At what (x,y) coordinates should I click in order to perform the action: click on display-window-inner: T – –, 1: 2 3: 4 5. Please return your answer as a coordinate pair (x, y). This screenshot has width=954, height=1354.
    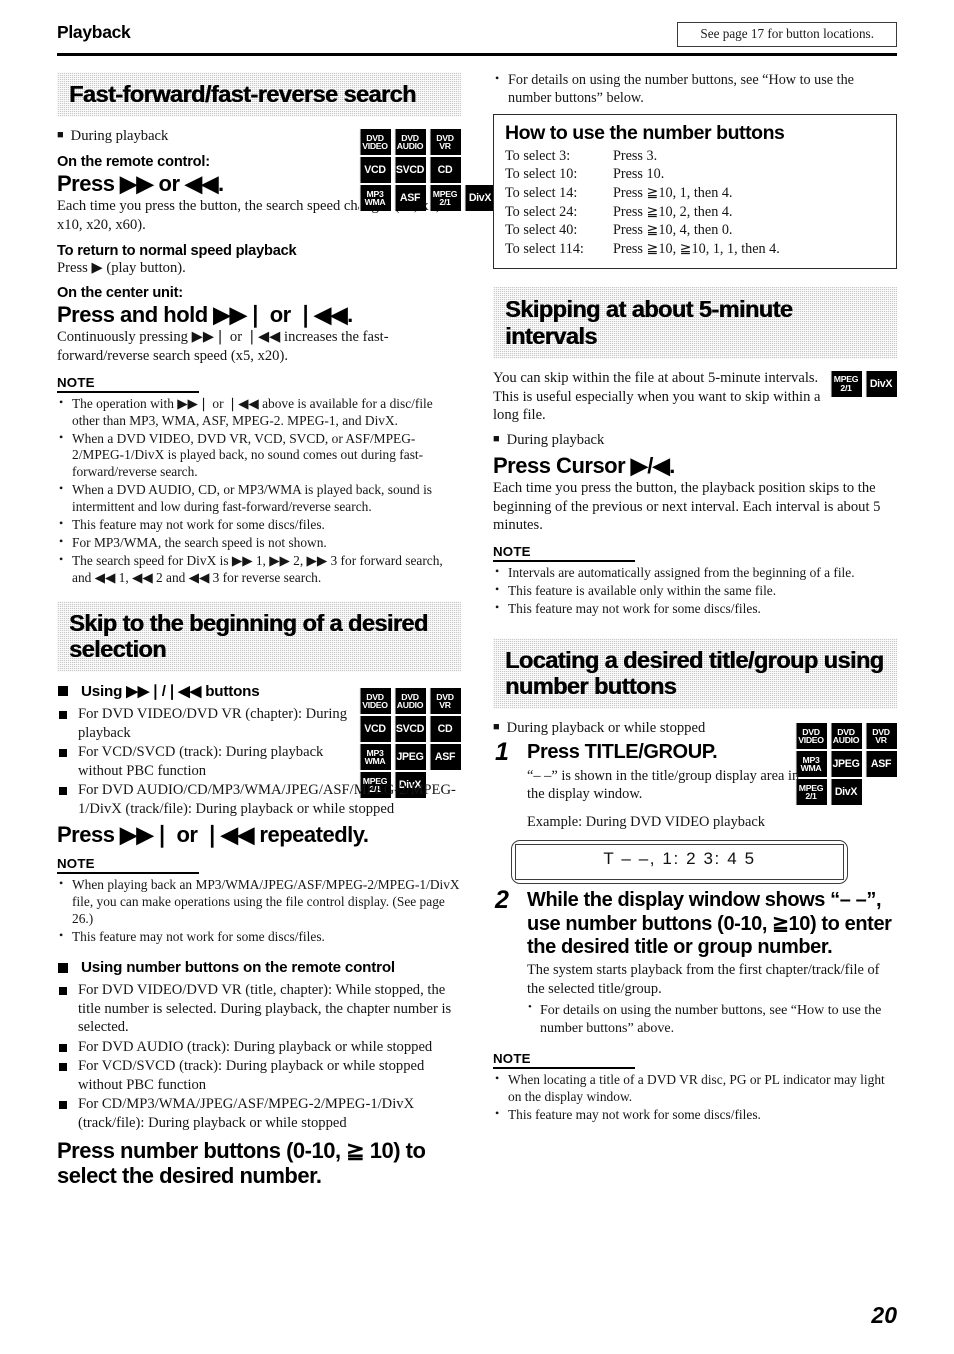
    Looking at the image, I should click on (679, 862).